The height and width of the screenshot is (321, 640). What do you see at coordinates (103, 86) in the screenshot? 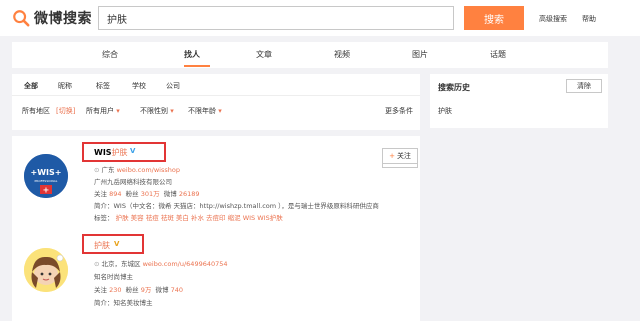
I see `filter-tags: 标签` at bounding box center [103, 86].